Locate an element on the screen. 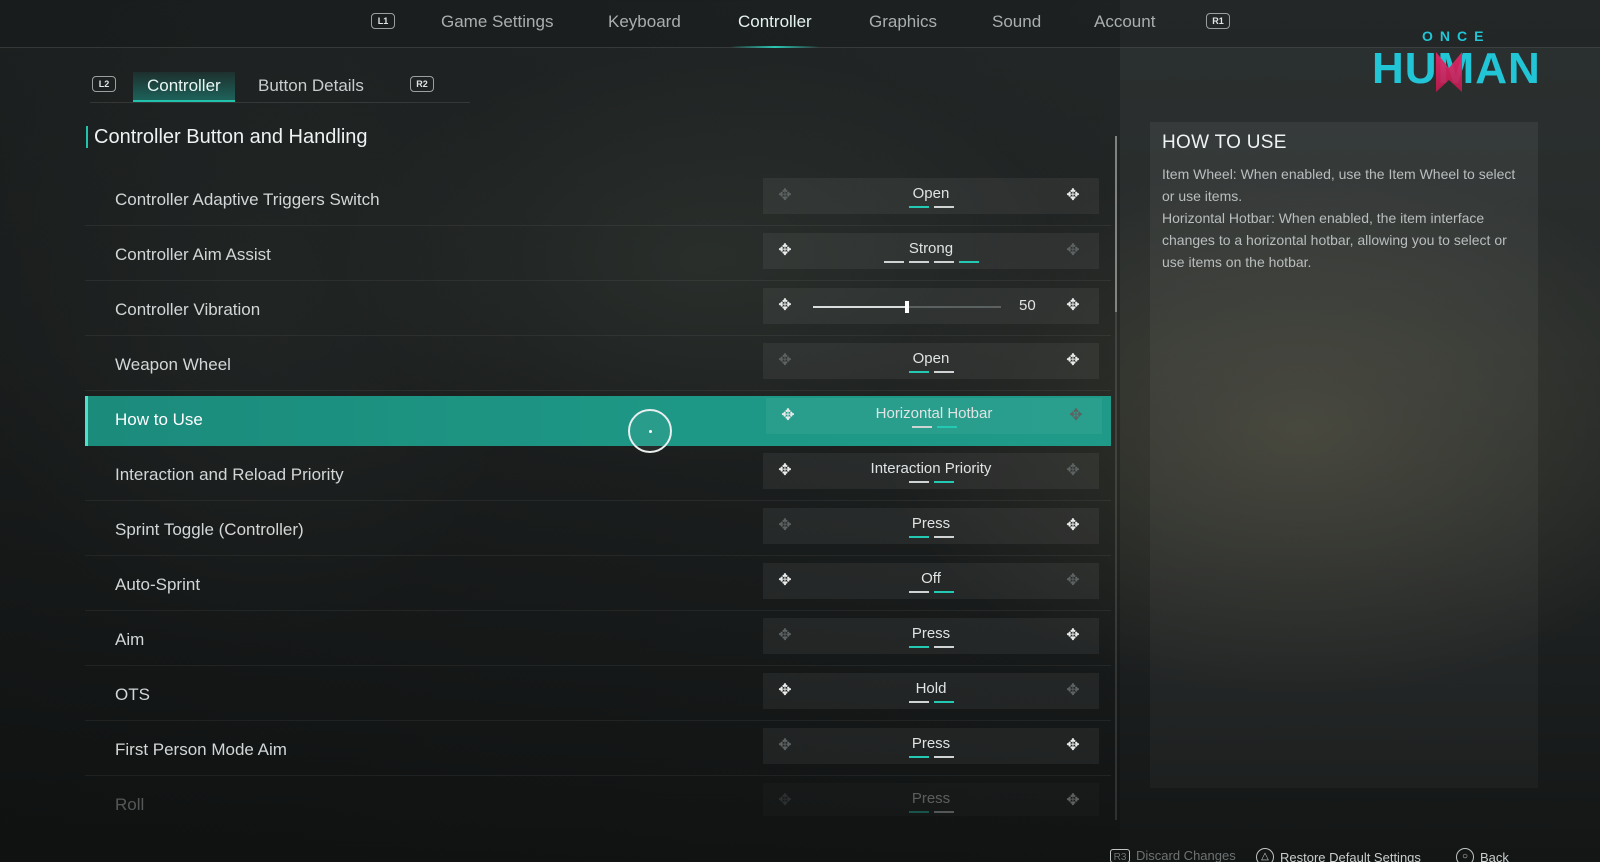 The image size is (1600, 862). scrollbar-thumb is located at coordinates (1116, 224).